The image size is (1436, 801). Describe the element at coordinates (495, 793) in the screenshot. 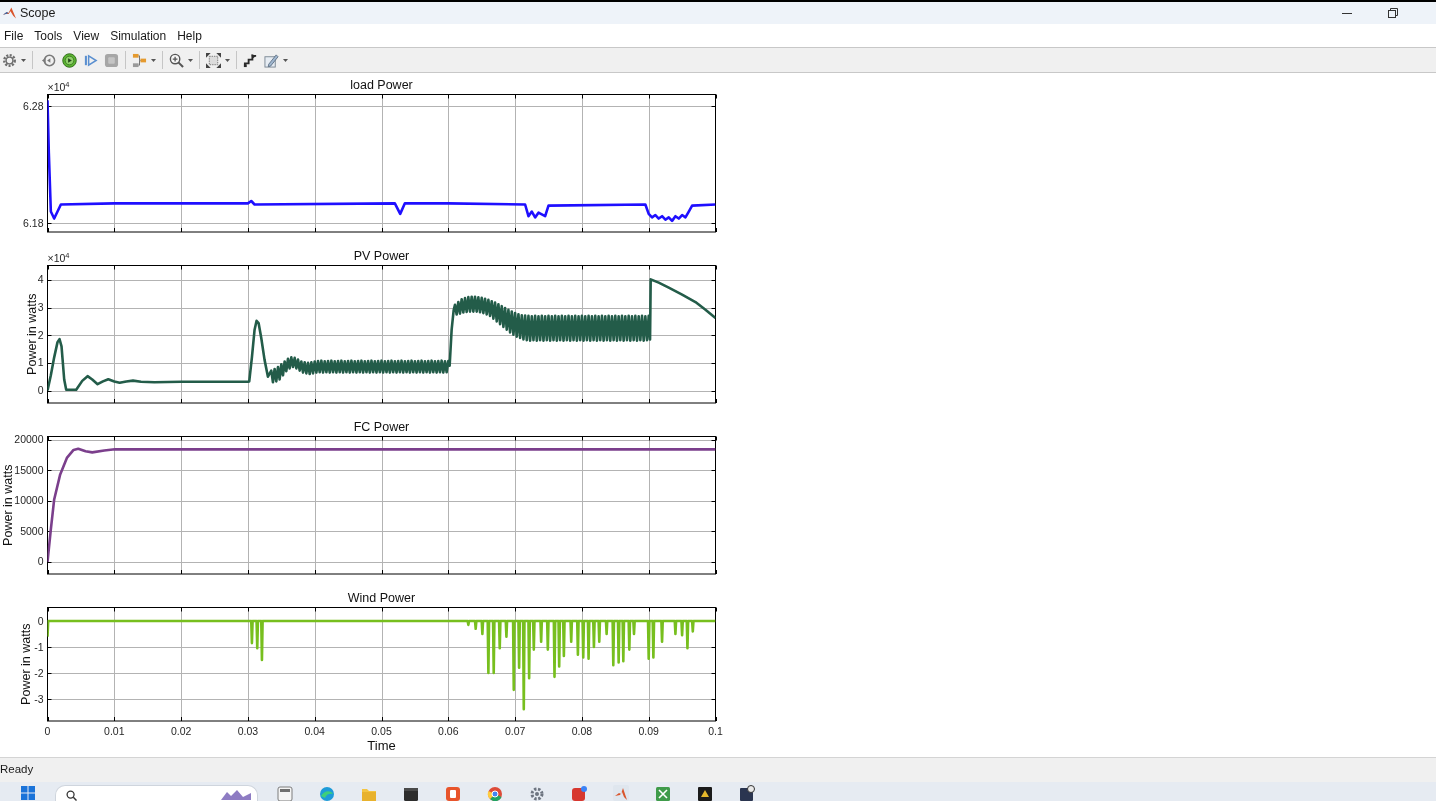

I see `ring-icon` at that location.